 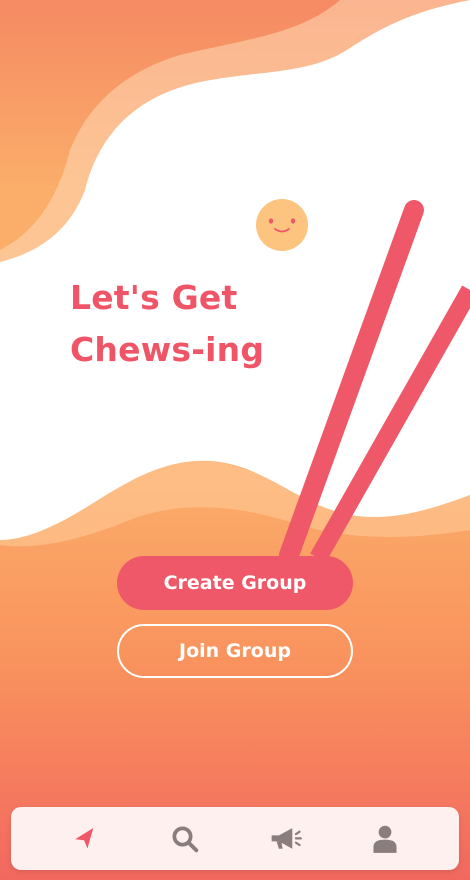 I want to click on search-icon, so click(x=185, y=839).